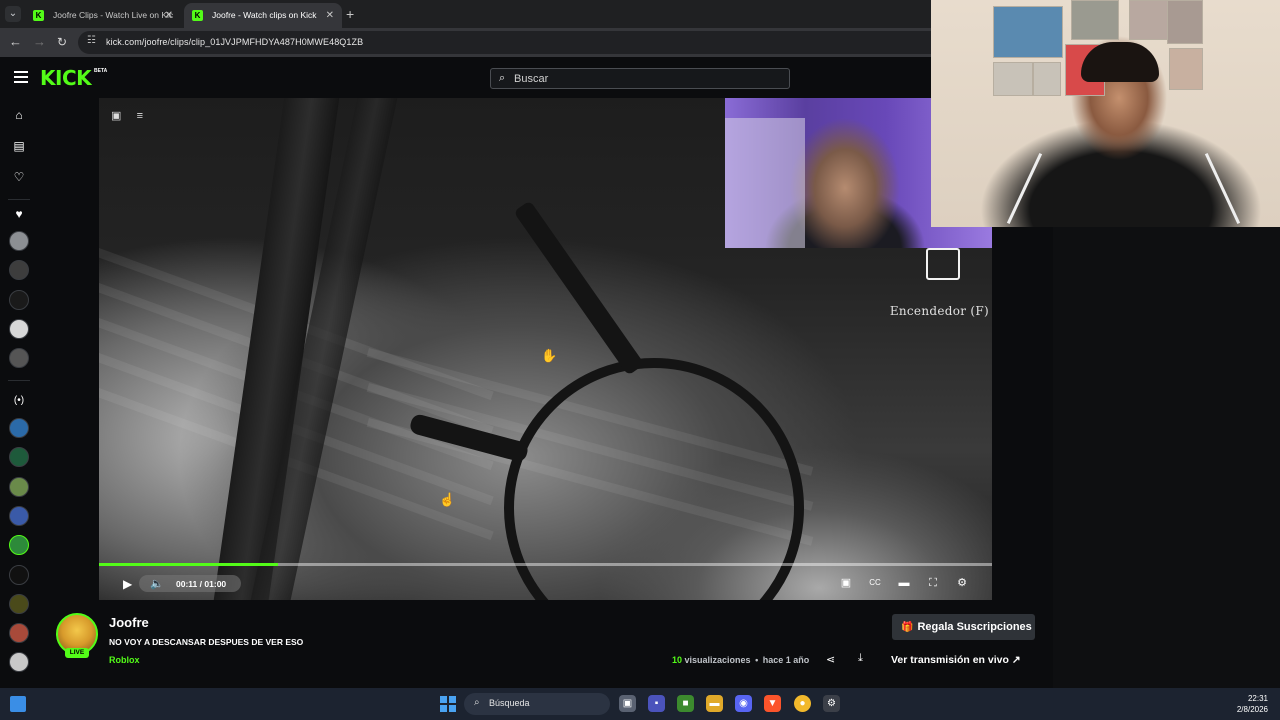 This screenshot has width=1280, height=720. I want to click on file-explorer-icon: ▬, so click(714, 703).